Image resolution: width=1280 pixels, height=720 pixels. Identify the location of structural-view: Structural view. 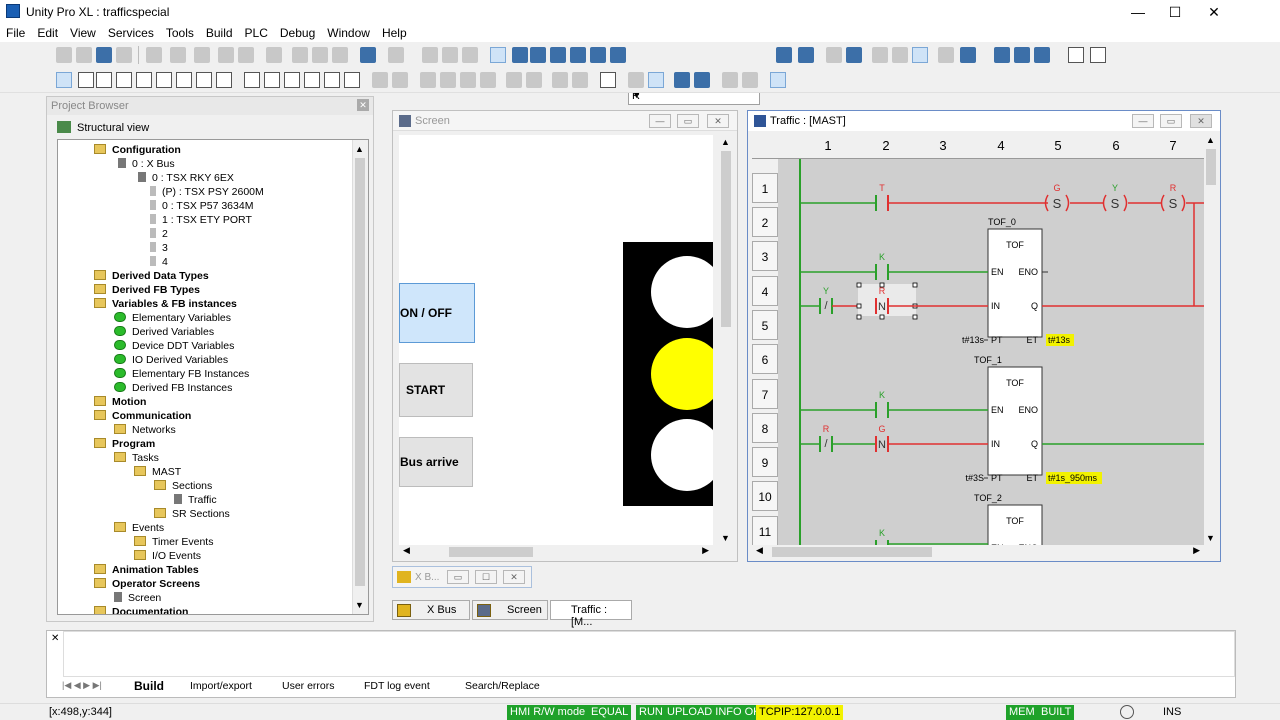
(103, 127).